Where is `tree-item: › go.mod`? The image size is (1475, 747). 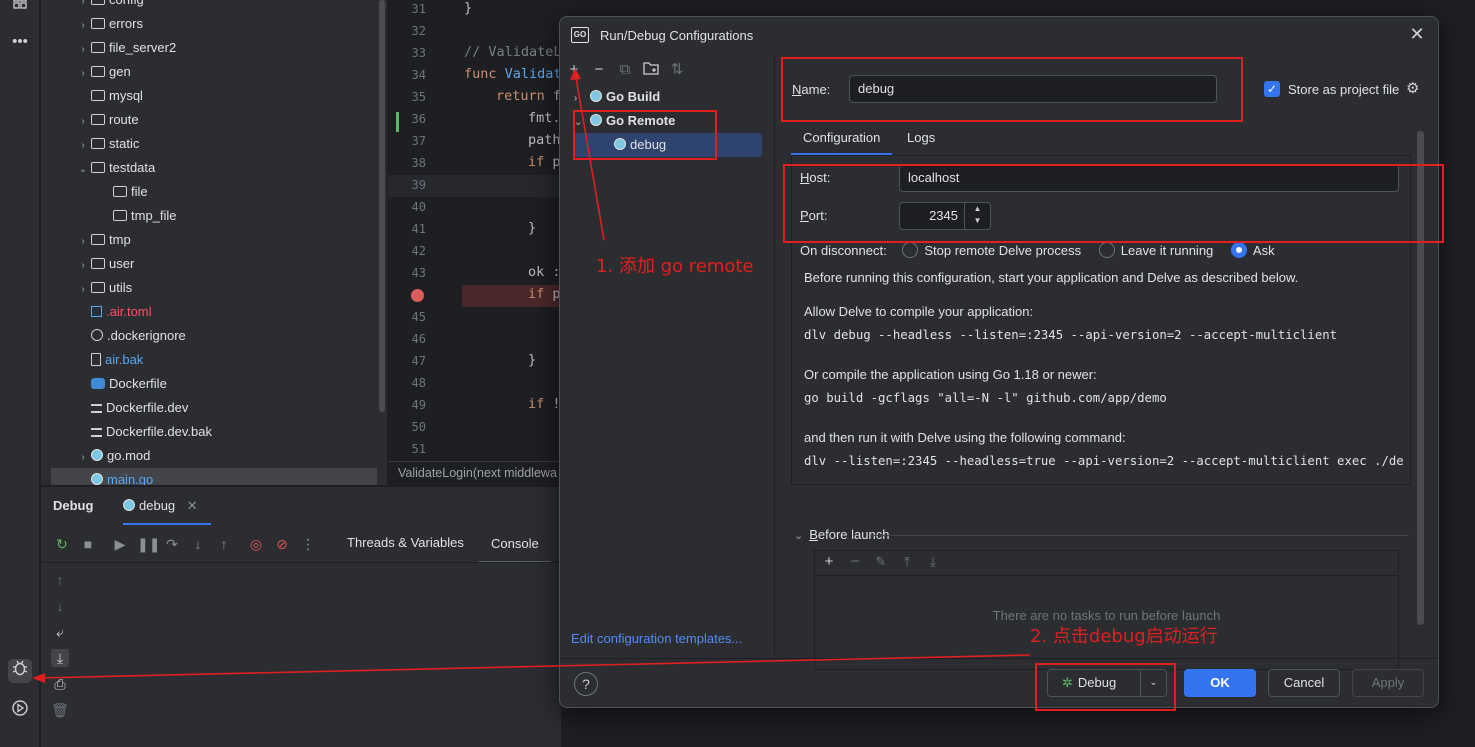 tree-item: › go.mod is located at coordinates (214, 456).